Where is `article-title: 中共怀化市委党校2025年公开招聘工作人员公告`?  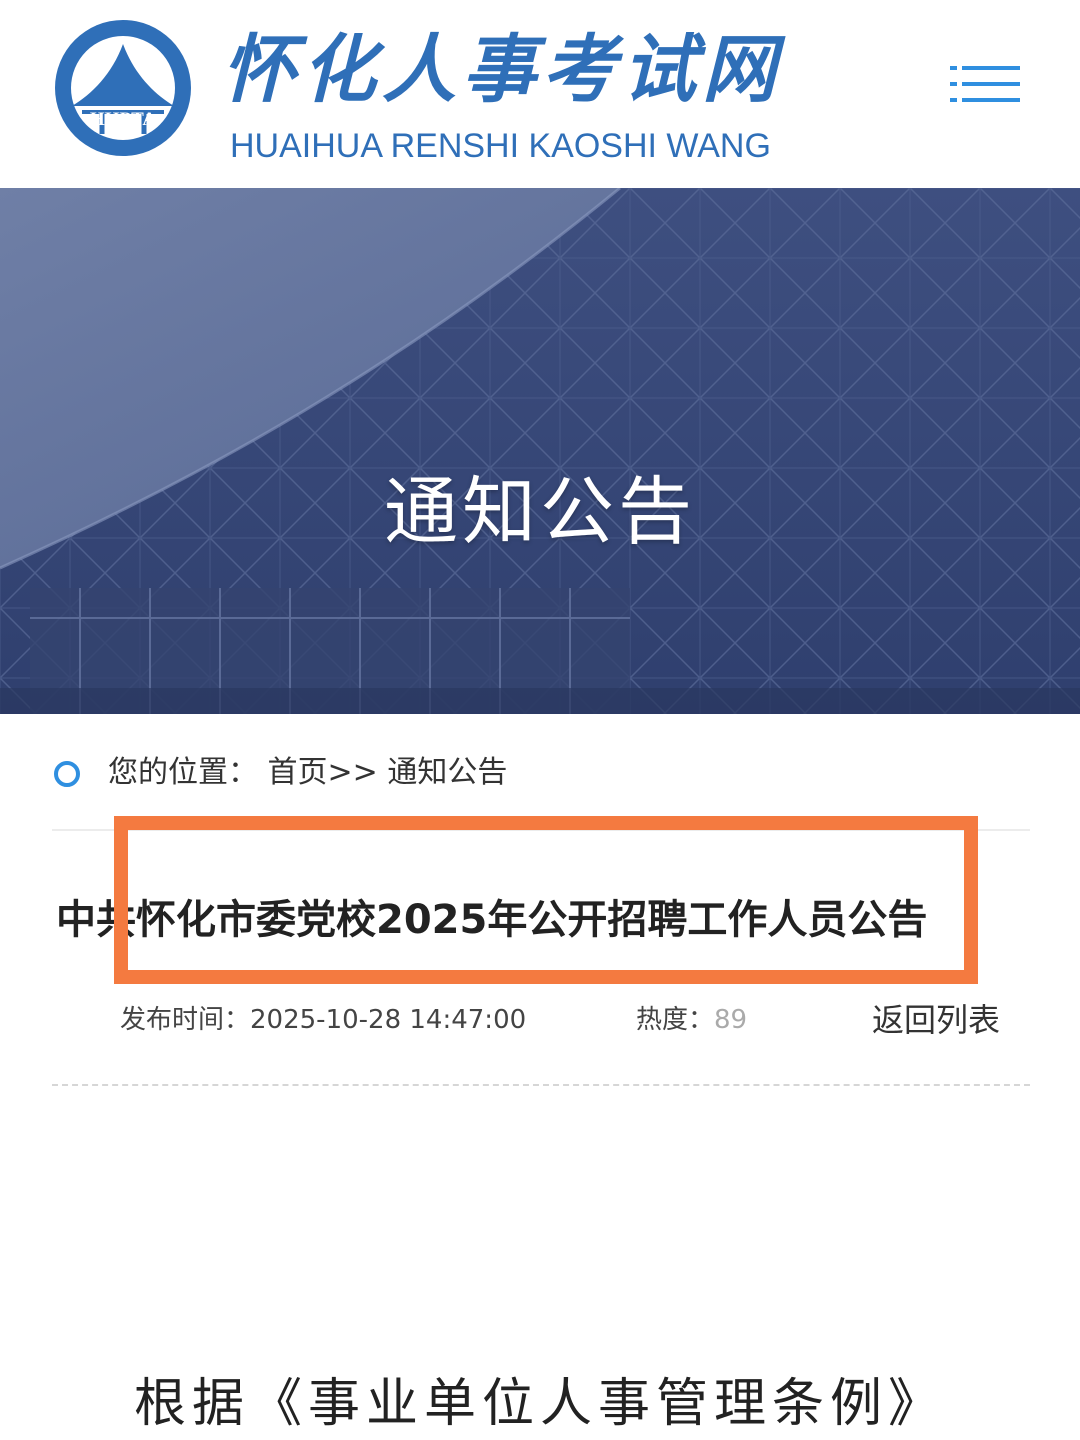 article-title: 中共怀化市委党校2025年公开招聘工作人员公告 is located at coordinates (492, 920).